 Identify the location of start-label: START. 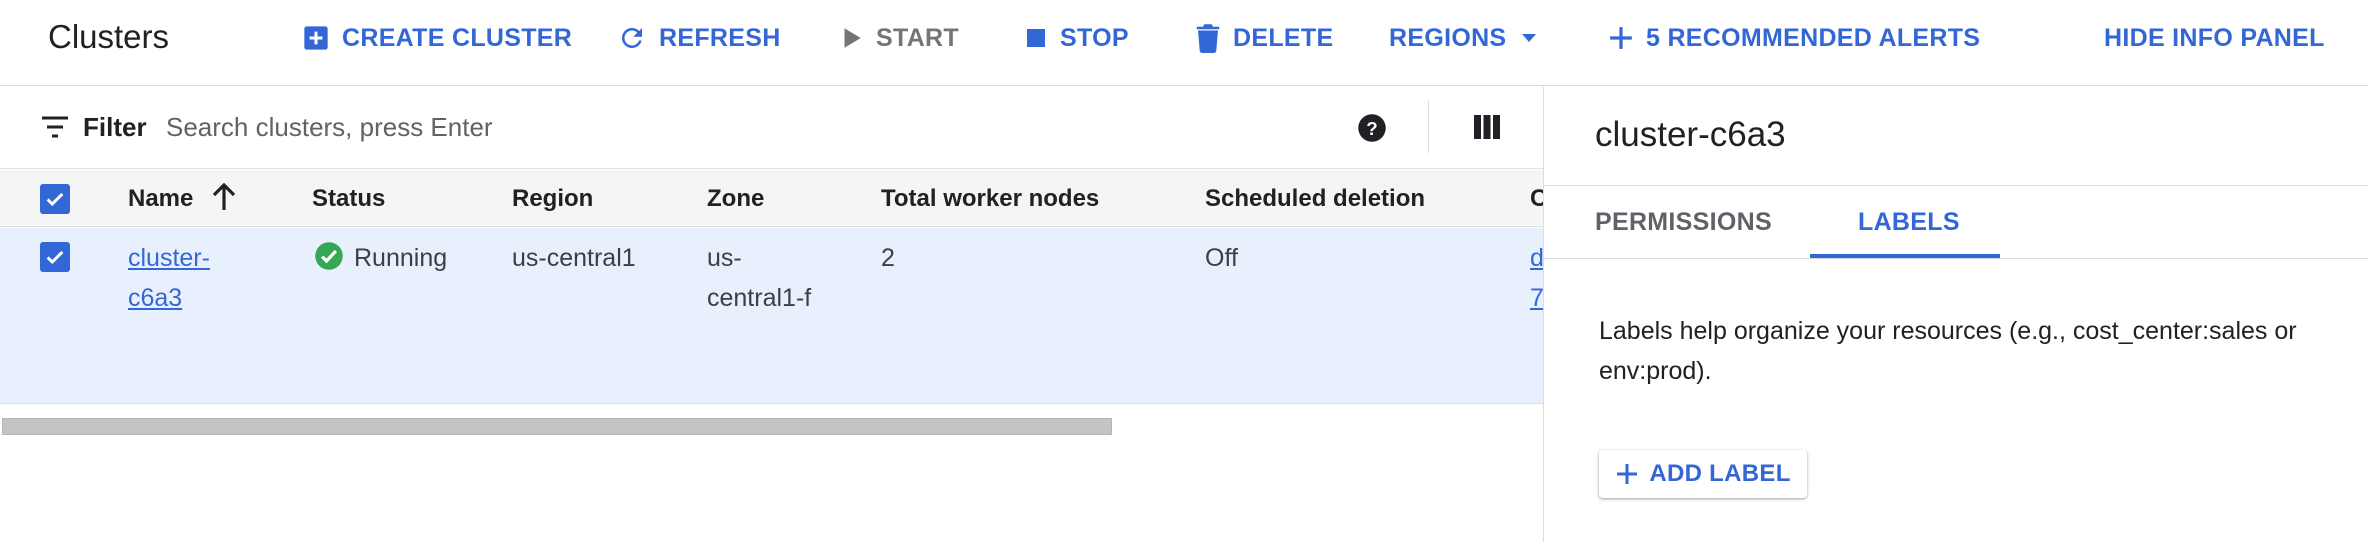
(917, 37).